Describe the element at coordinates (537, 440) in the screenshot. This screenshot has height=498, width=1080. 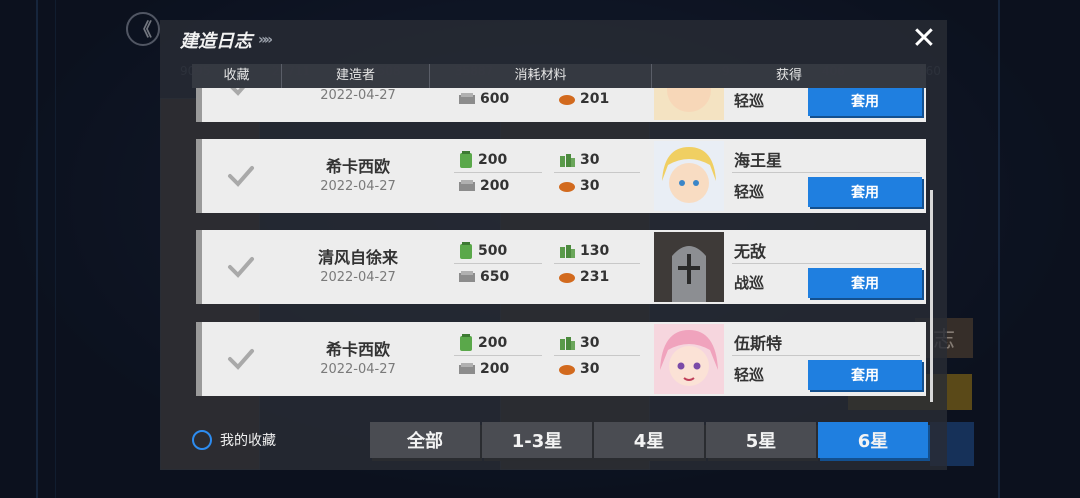
I see `tab-1-3-star: 1-3星` at that location.